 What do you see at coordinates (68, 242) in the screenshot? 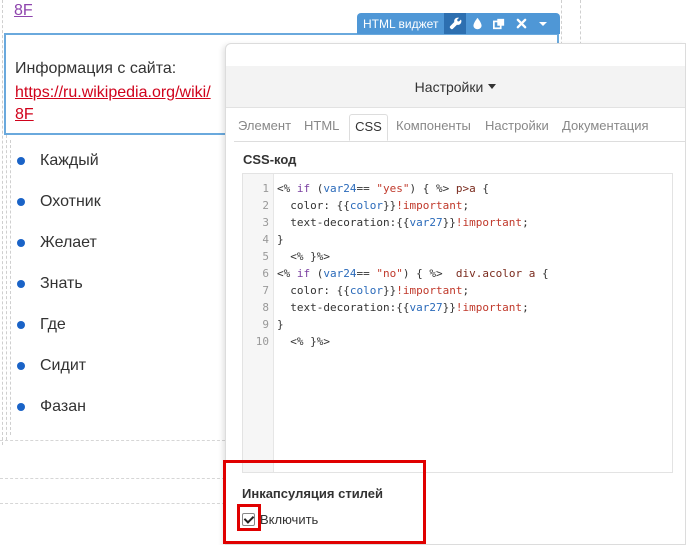
I see `list-item-label: Желает` at bounding box center [68, 242].